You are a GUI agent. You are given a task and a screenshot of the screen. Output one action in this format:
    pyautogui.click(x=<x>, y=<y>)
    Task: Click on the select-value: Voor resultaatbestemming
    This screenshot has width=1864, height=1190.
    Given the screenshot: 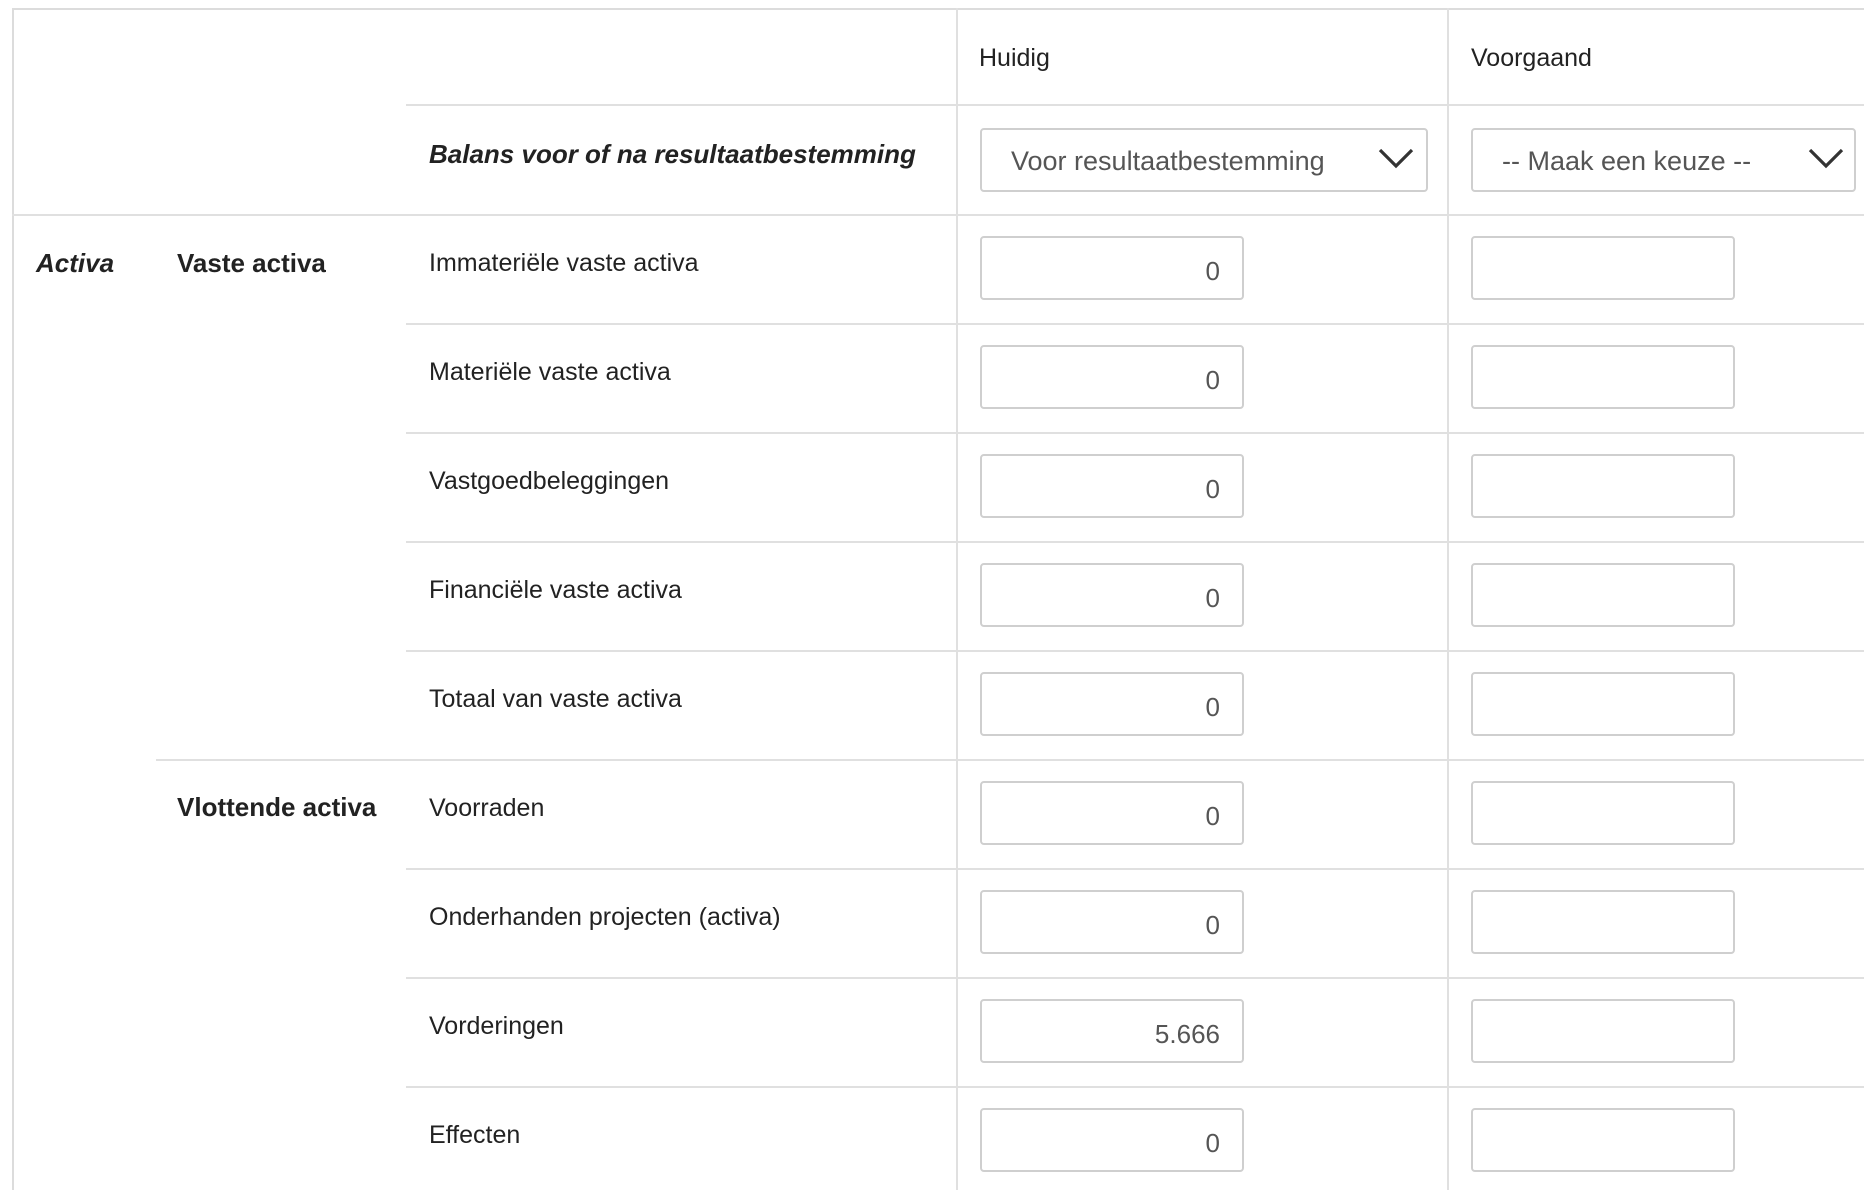 What is the action you would take?
    pyautogui.click(x=1168, y=161)
    